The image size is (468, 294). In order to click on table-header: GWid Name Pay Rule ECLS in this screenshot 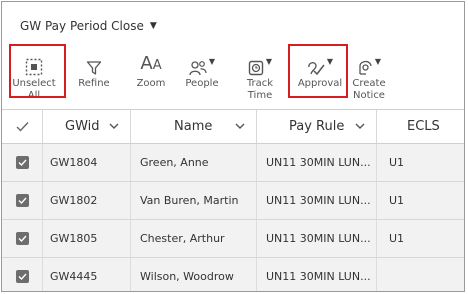, I will do `click(233, 126)`.